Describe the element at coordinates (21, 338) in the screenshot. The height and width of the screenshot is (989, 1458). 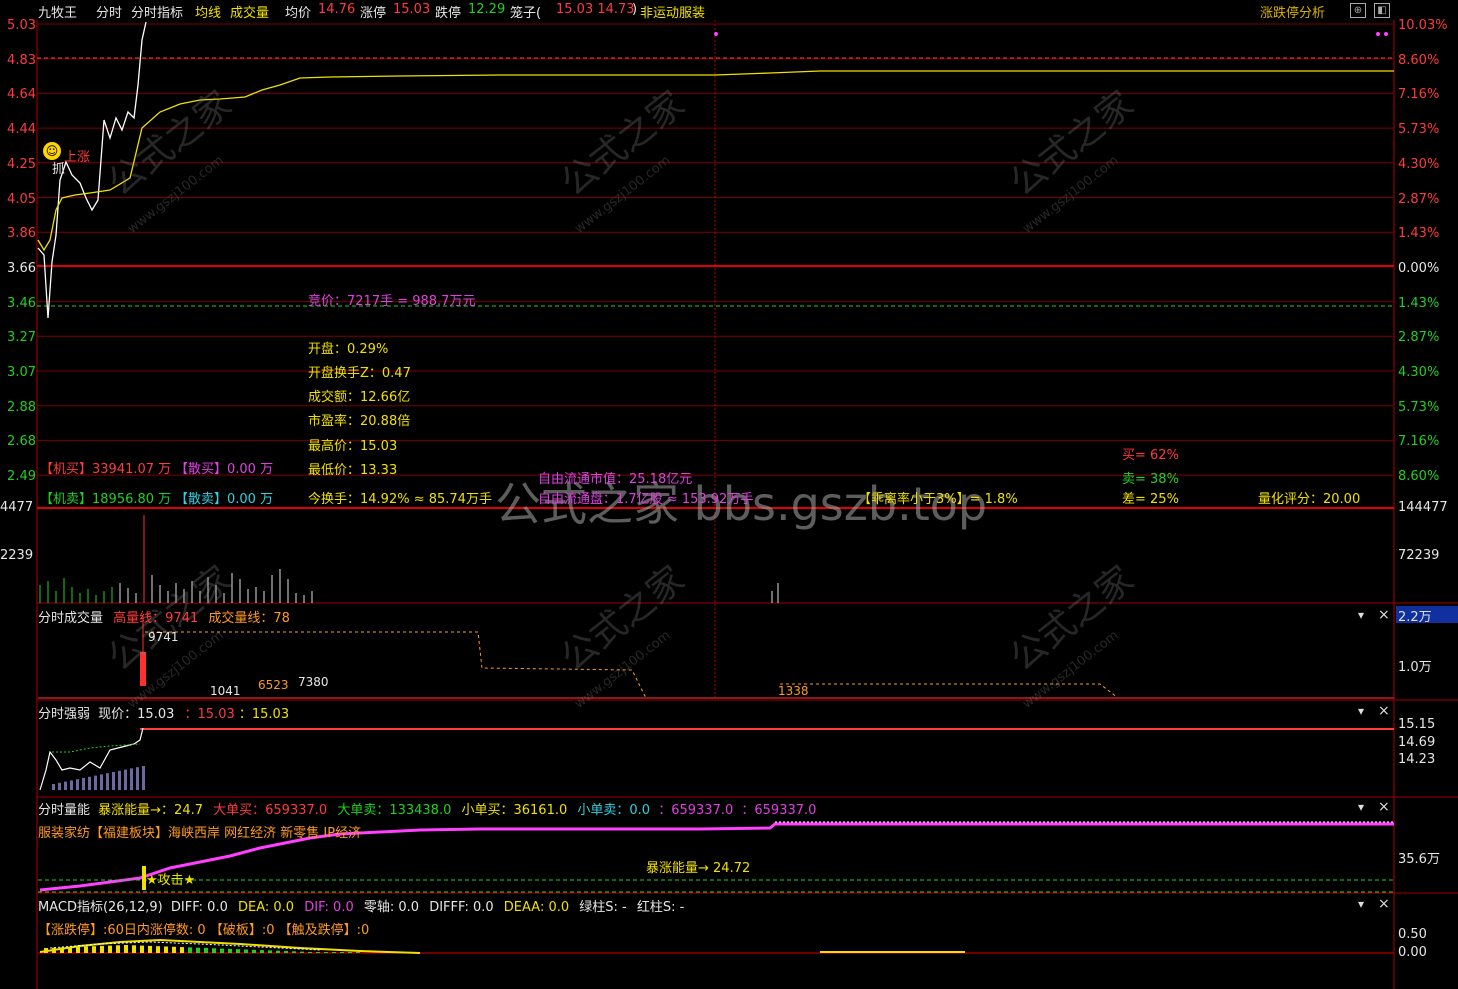
I see `price-axis-label: 3.27` at that location.